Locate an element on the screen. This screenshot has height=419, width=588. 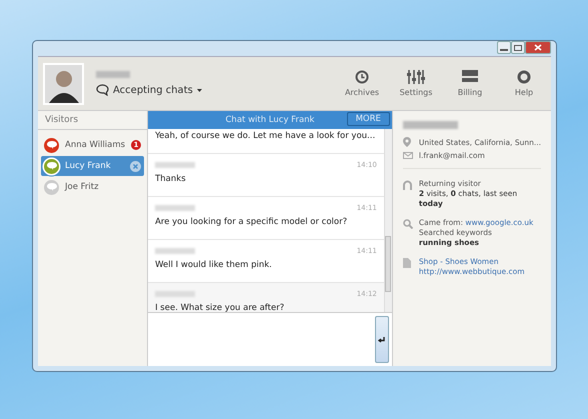
page-icon is located at coordinates (407, 263).